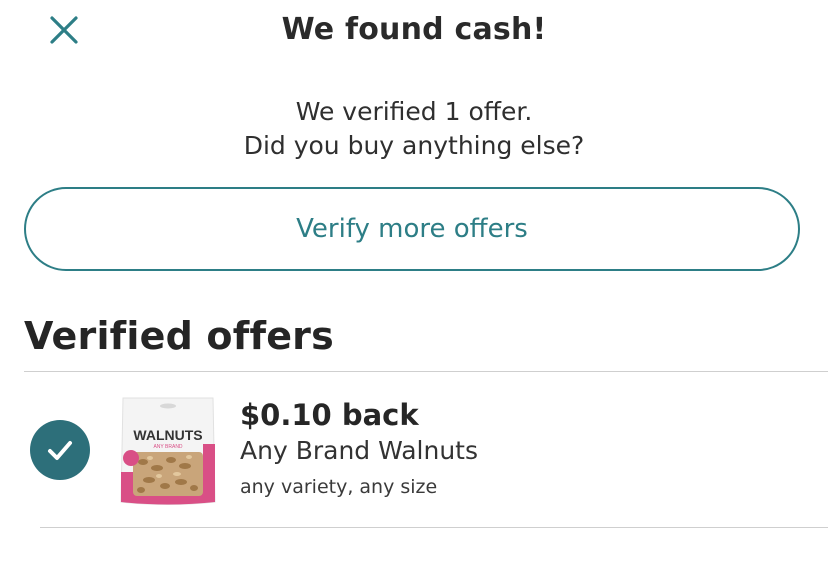  I want to click on product-label: WALNUTS, so click(167, 435).